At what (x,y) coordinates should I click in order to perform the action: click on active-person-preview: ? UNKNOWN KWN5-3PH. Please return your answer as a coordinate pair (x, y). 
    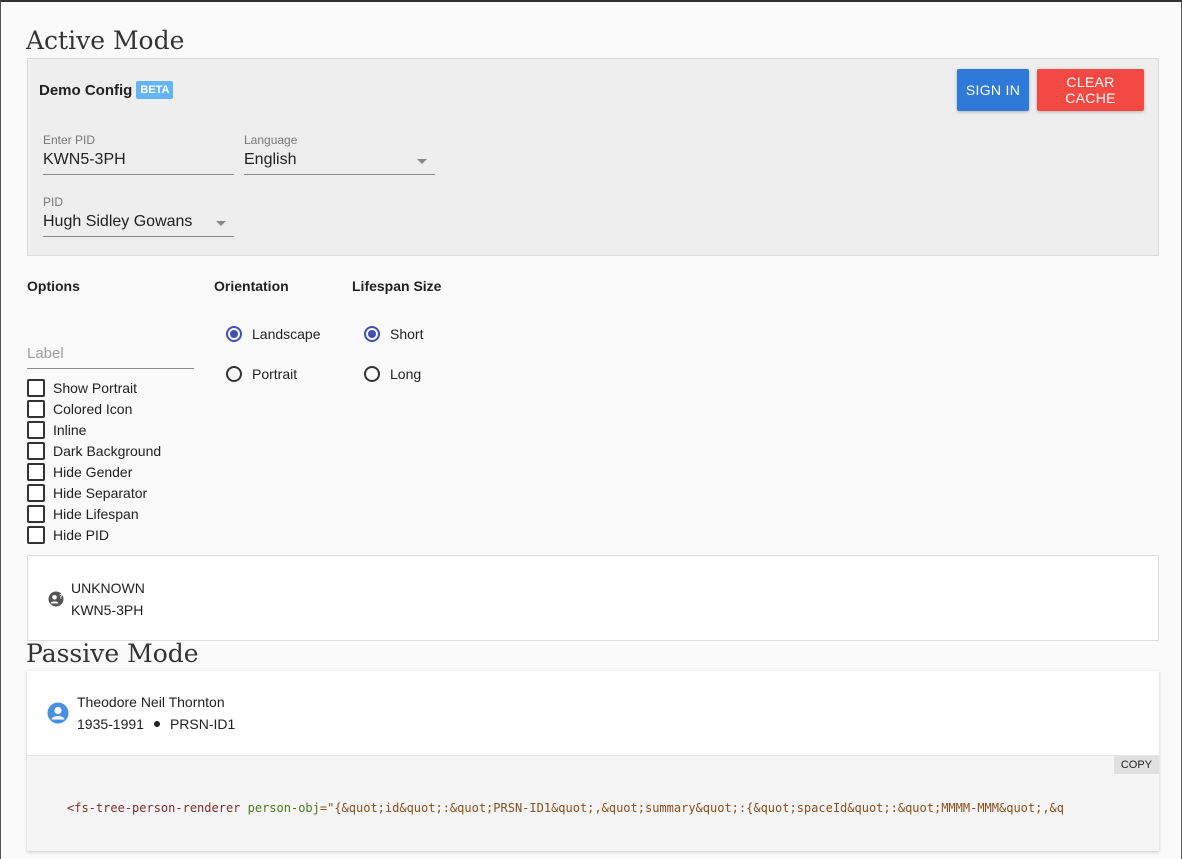
    Looking at the image, I should click on (593, 598).